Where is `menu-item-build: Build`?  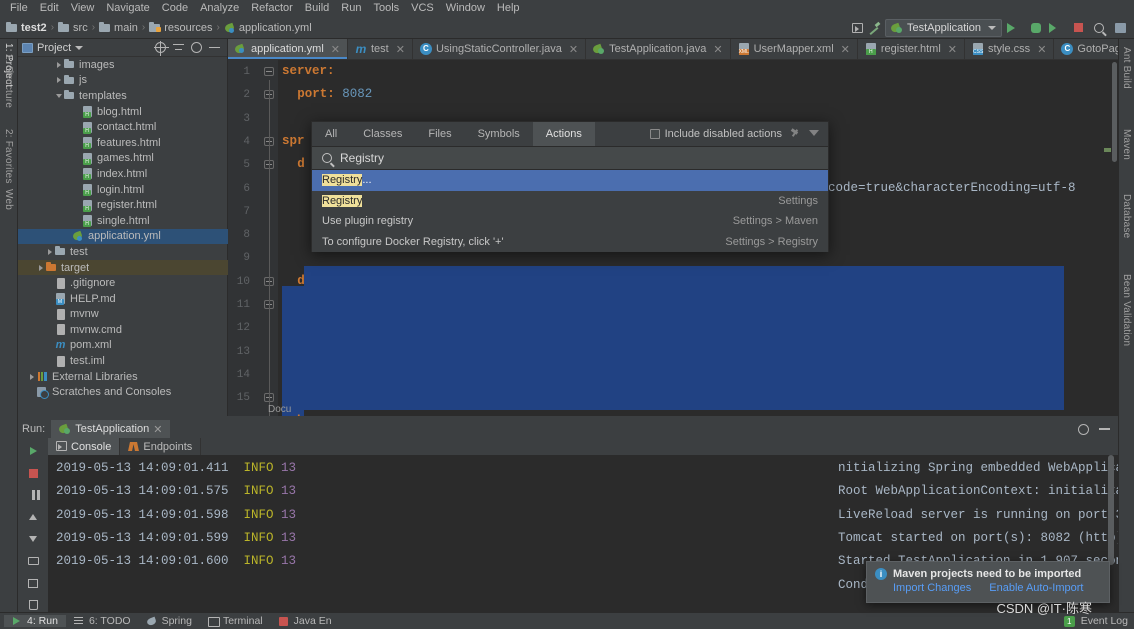
menu-item-build: Build is located at coordinates (317, 8).